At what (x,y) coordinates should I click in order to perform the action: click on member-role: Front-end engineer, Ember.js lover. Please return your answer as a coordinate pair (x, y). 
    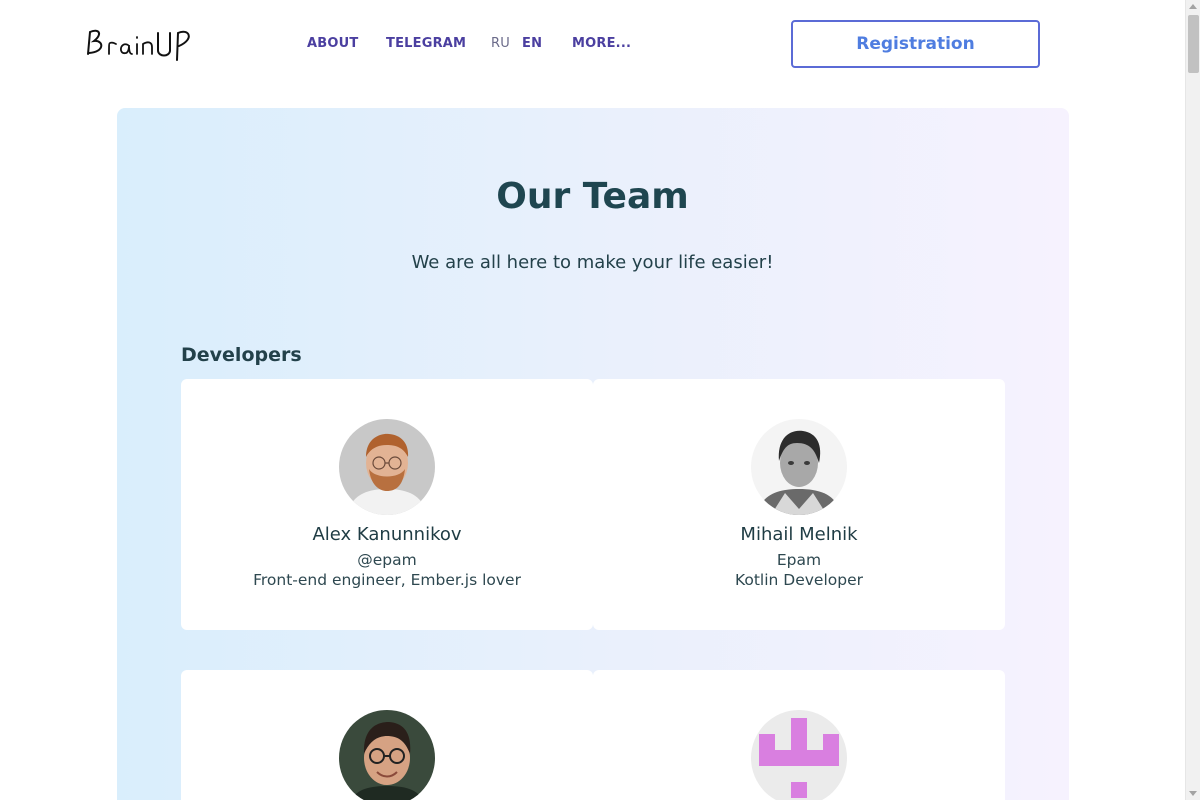
    Looking at the image, I should click on (387, 580).